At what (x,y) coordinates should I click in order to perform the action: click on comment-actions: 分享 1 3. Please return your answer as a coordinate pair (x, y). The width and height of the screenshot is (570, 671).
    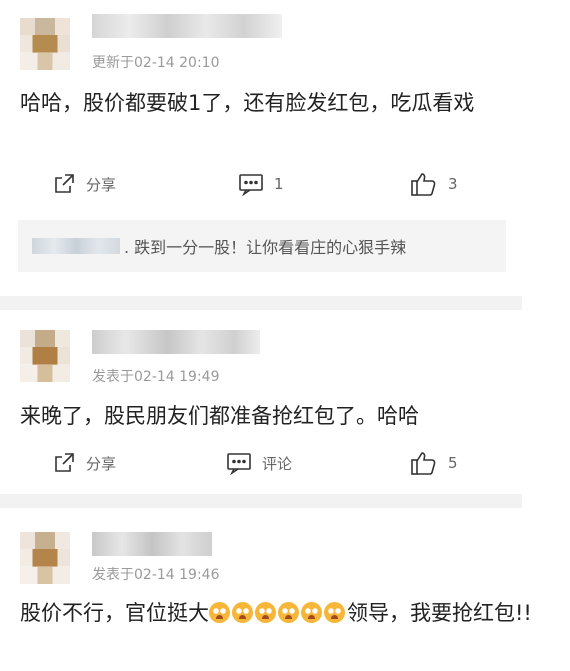
    Looking at the image, I should click on (270, 184).